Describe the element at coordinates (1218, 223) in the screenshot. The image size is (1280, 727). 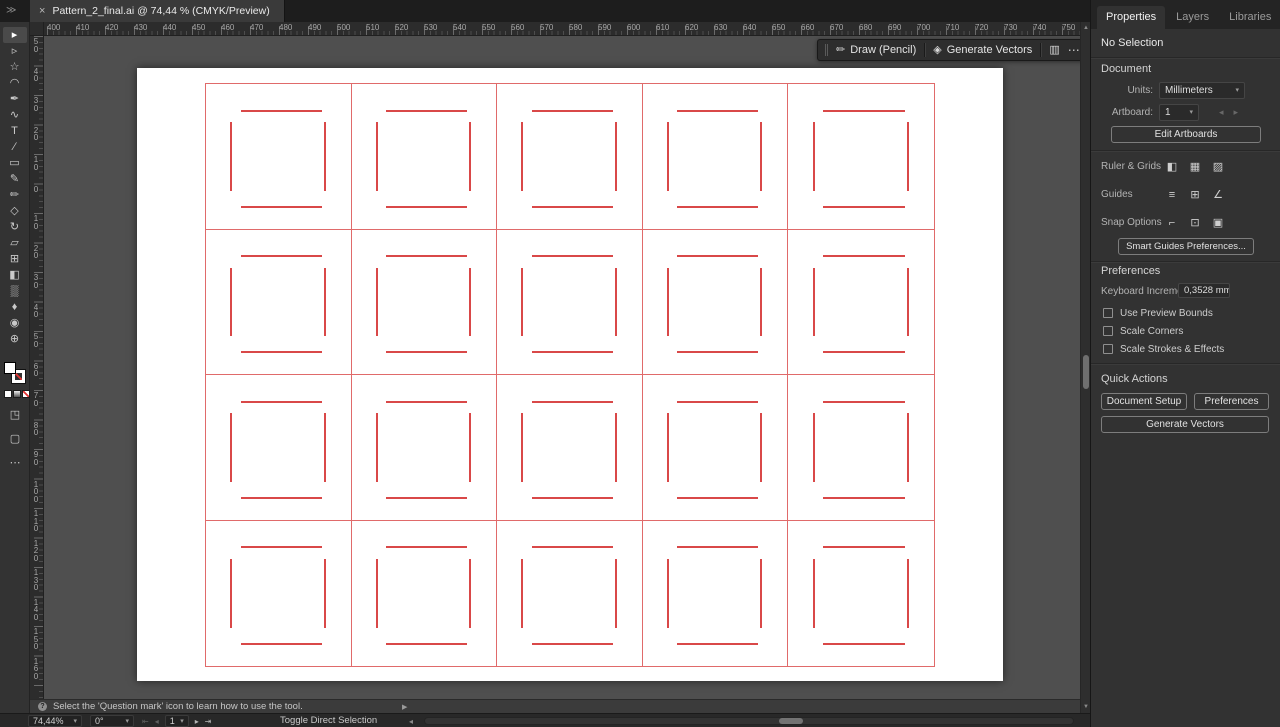
I see `snap-to-pixel-icon: ▣` at that location.